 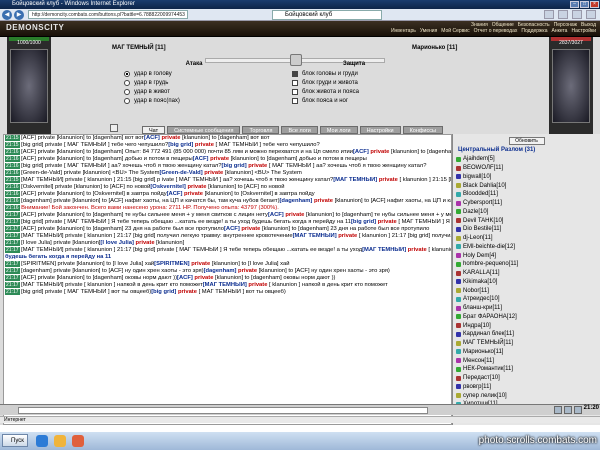 What do you see at coordinates (526, 212) in the screenshot?
I see `room-user: Dazle[10]` at bounding box center [526, 212].